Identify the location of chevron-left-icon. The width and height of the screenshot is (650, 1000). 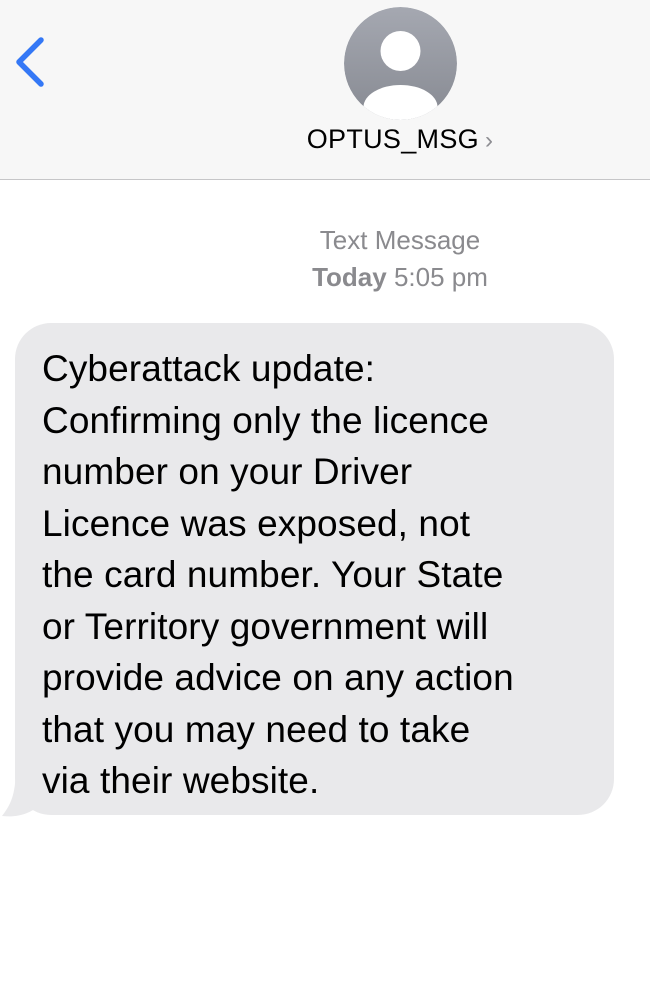
(30, 62).